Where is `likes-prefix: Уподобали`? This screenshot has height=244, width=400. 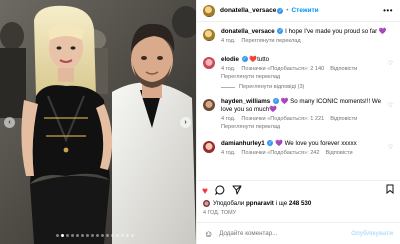
likes-prefix: Уподобали is located at coordinates (229, 203).